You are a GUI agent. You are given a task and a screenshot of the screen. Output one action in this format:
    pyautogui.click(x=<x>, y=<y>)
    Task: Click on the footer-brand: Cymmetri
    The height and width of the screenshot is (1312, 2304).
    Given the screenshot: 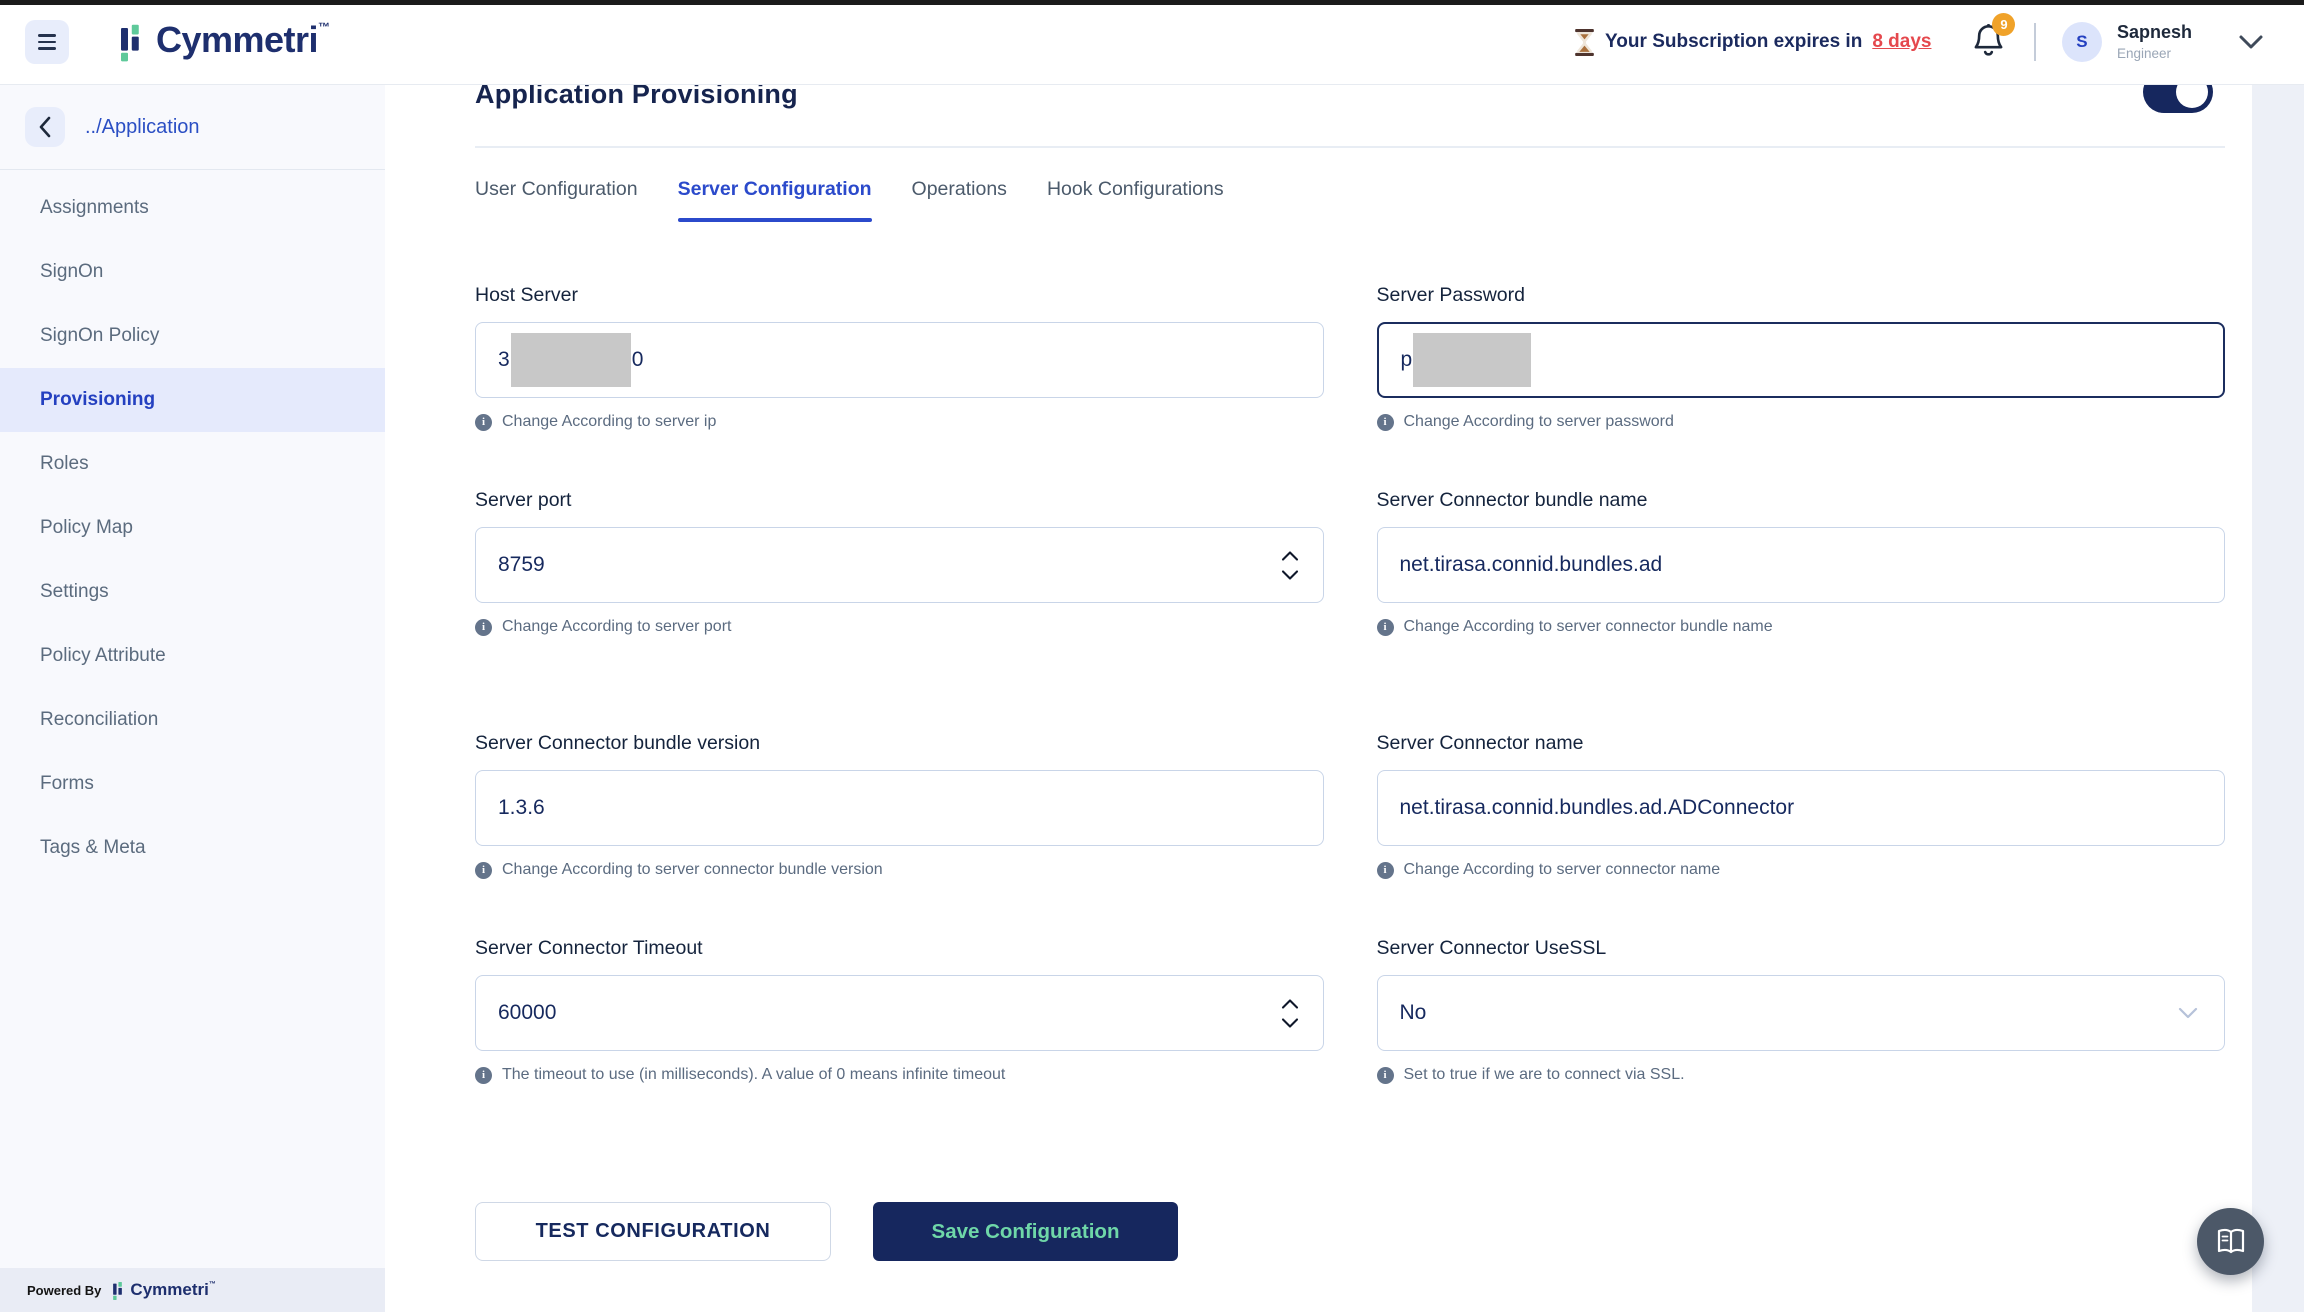 What is the action you would take?
    pyautogui.click(x=169, y=1289)
    